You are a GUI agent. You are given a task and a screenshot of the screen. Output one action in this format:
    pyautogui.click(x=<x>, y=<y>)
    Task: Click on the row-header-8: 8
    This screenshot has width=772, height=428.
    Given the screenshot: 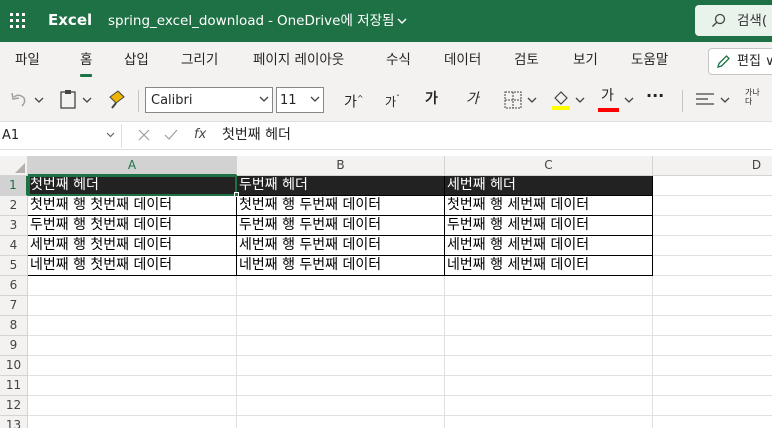 What is the action you would take?
    pyautogui.click(x=14, y=326)
    